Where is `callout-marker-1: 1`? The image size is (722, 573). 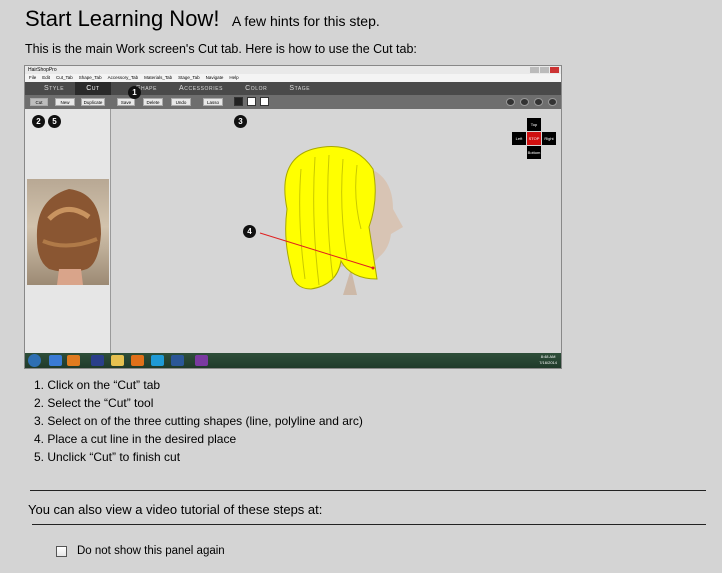
callout-marker-1: 1 is located at coordinates (134, 92).